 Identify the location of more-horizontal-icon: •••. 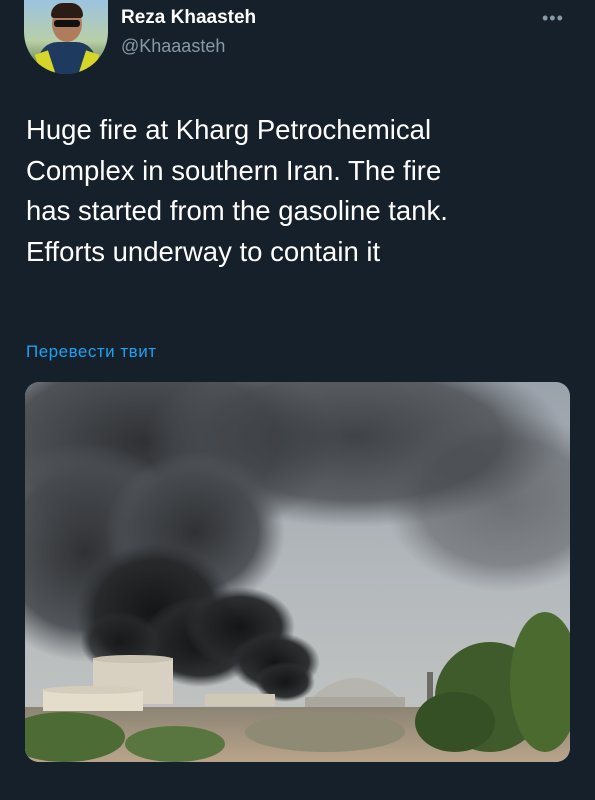
(553, 18).